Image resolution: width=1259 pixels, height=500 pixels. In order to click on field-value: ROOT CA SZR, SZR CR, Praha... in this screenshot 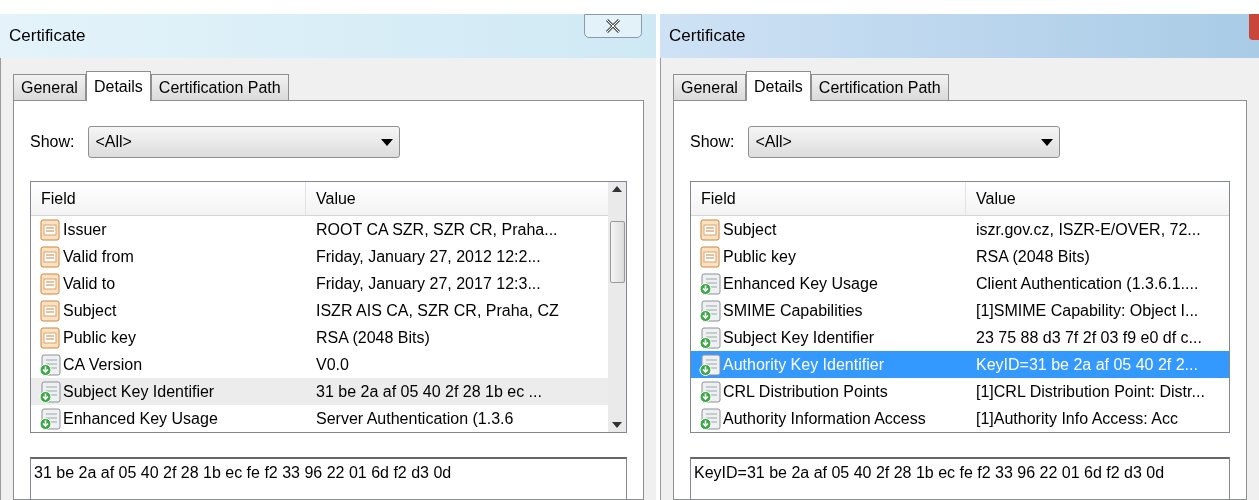, I will do `click(437, 229)`.